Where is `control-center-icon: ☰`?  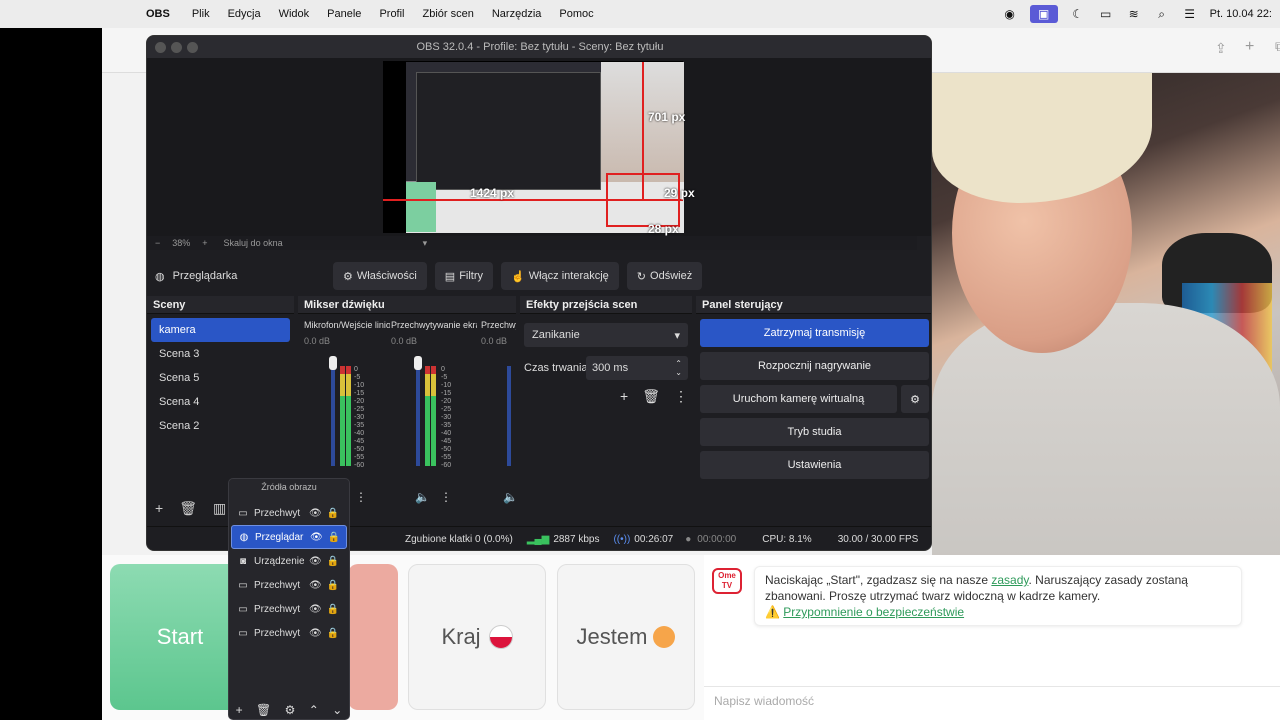
control-center-icon: ☰ is located at coordinates (1190, 14).